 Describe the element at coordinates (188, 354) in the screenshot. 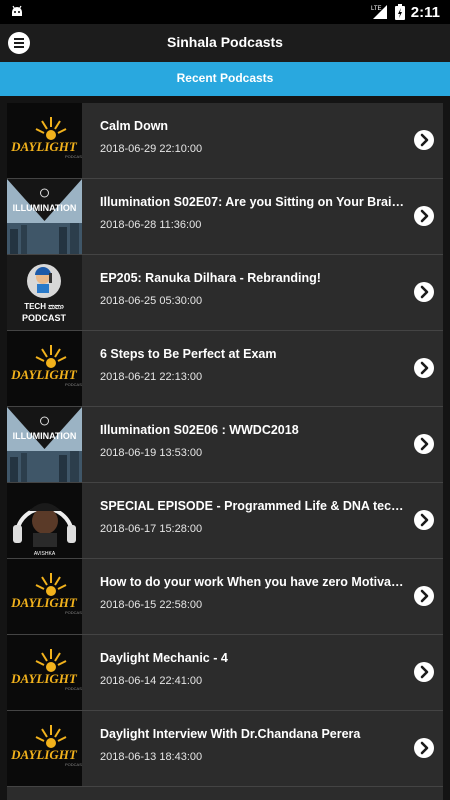

I see `podcast-title: 6 Steps to Be Perfect at Exam` at that location.